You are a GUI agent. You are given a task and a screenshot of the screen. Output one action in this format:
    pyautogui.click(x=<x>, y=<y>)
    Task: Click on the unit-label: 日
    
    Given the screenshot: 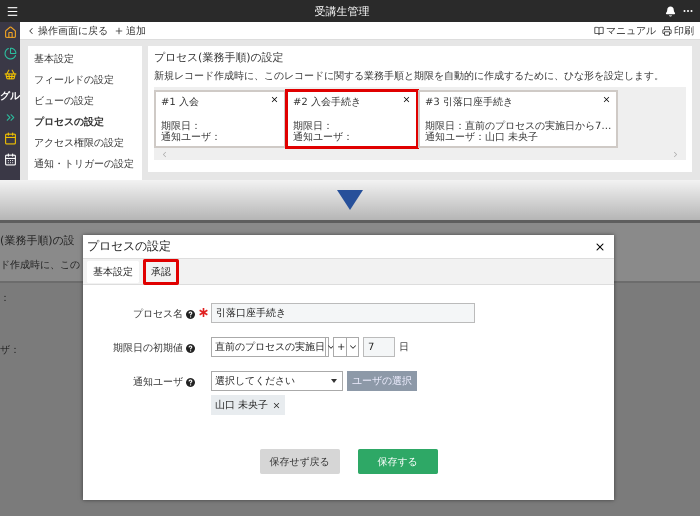 What is the action you would take?
    pyautogui.click(x=404, y=347)
    